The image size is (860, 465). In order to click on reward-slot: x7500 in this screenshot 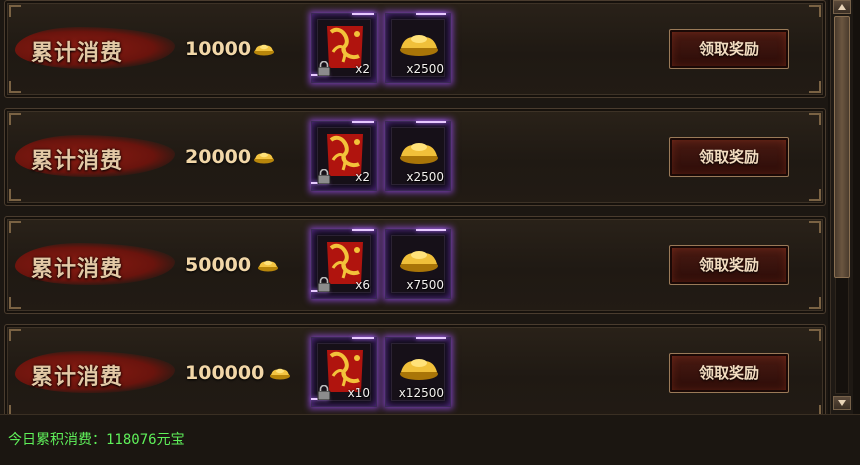, I will do `click(418, 264)`.